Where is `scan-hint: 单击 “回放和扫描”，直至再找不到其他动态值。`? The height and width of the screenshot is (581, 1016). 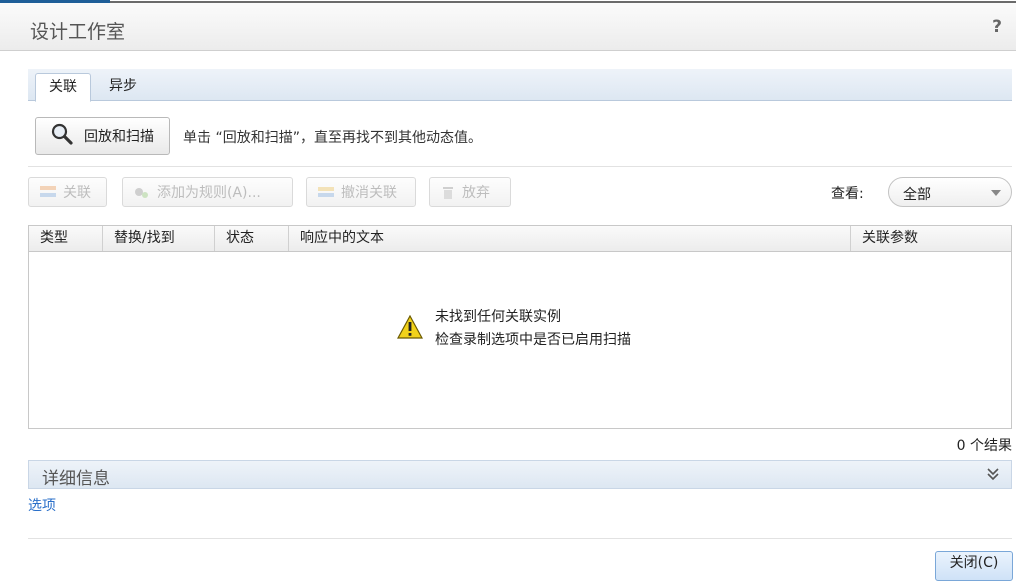
scan-hint: 单击 “回放和扫描”，直至再找不到其他动态值。 is located at coordinates (332, 138).